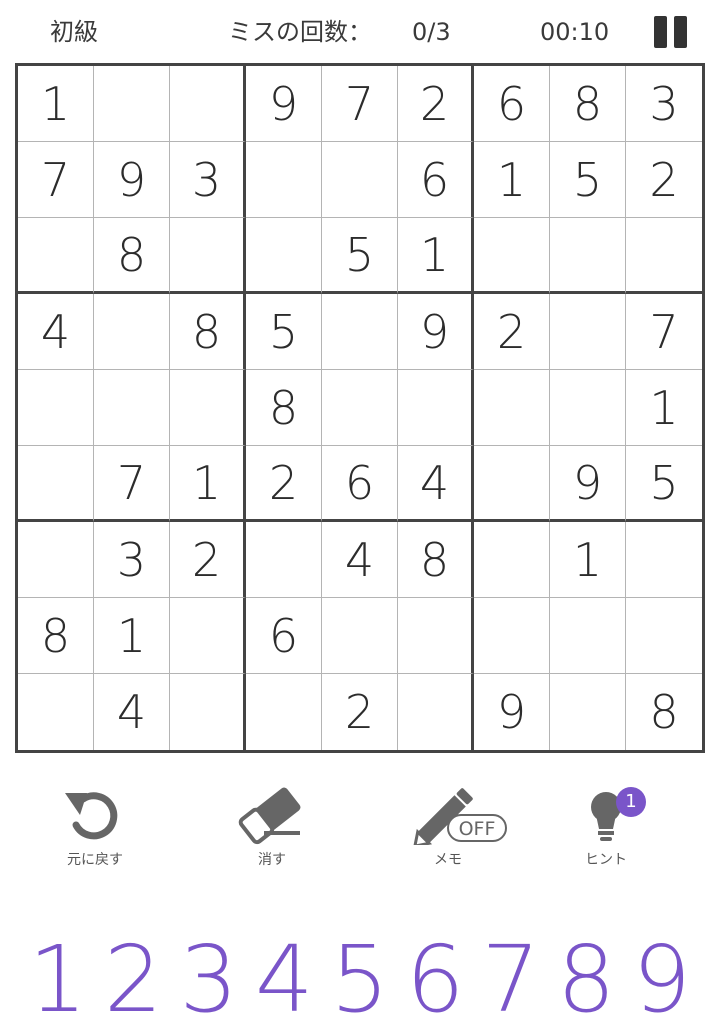 This screenshot has height=1036, width=720. Describe the element at coordinates (664, 180) in the screenshot. I see `cell-r2-c9: 2` at that location.